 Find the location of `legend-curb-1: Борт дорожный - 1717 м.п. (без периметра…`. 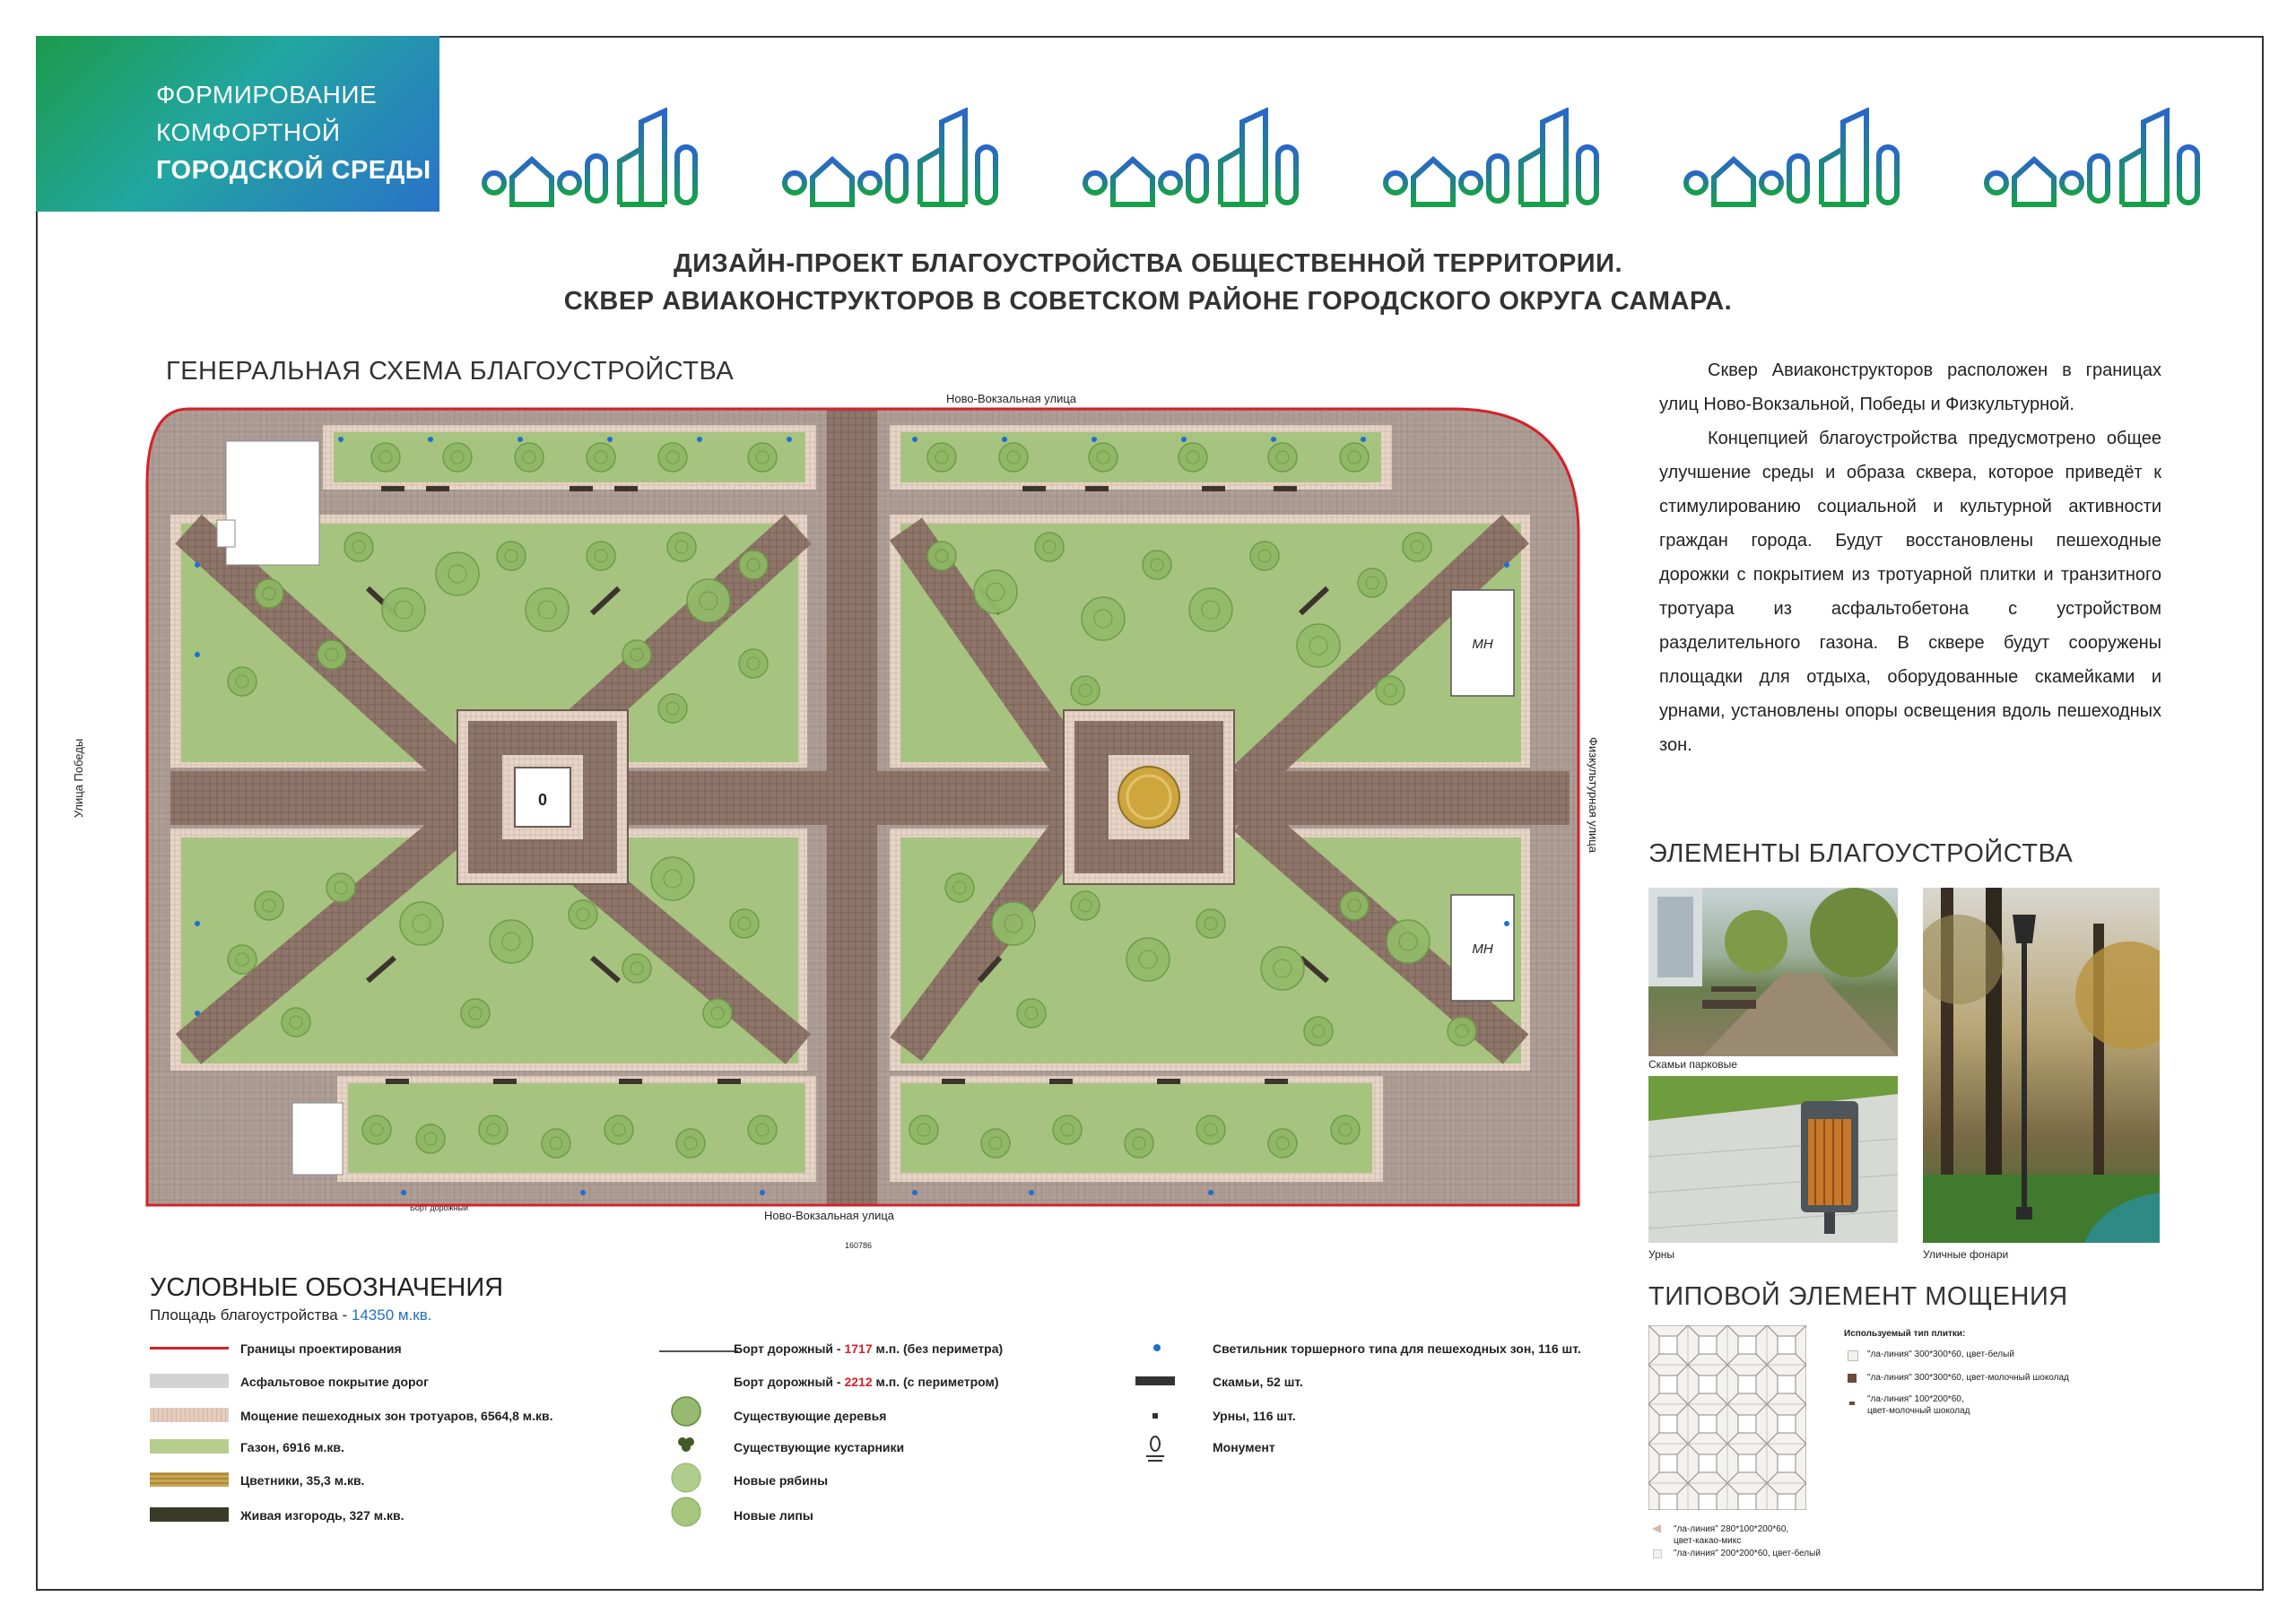

legend-curb-1: Борт дорожный - 1717 м.п. (без периметра… is located at coordinates (869, 1348).